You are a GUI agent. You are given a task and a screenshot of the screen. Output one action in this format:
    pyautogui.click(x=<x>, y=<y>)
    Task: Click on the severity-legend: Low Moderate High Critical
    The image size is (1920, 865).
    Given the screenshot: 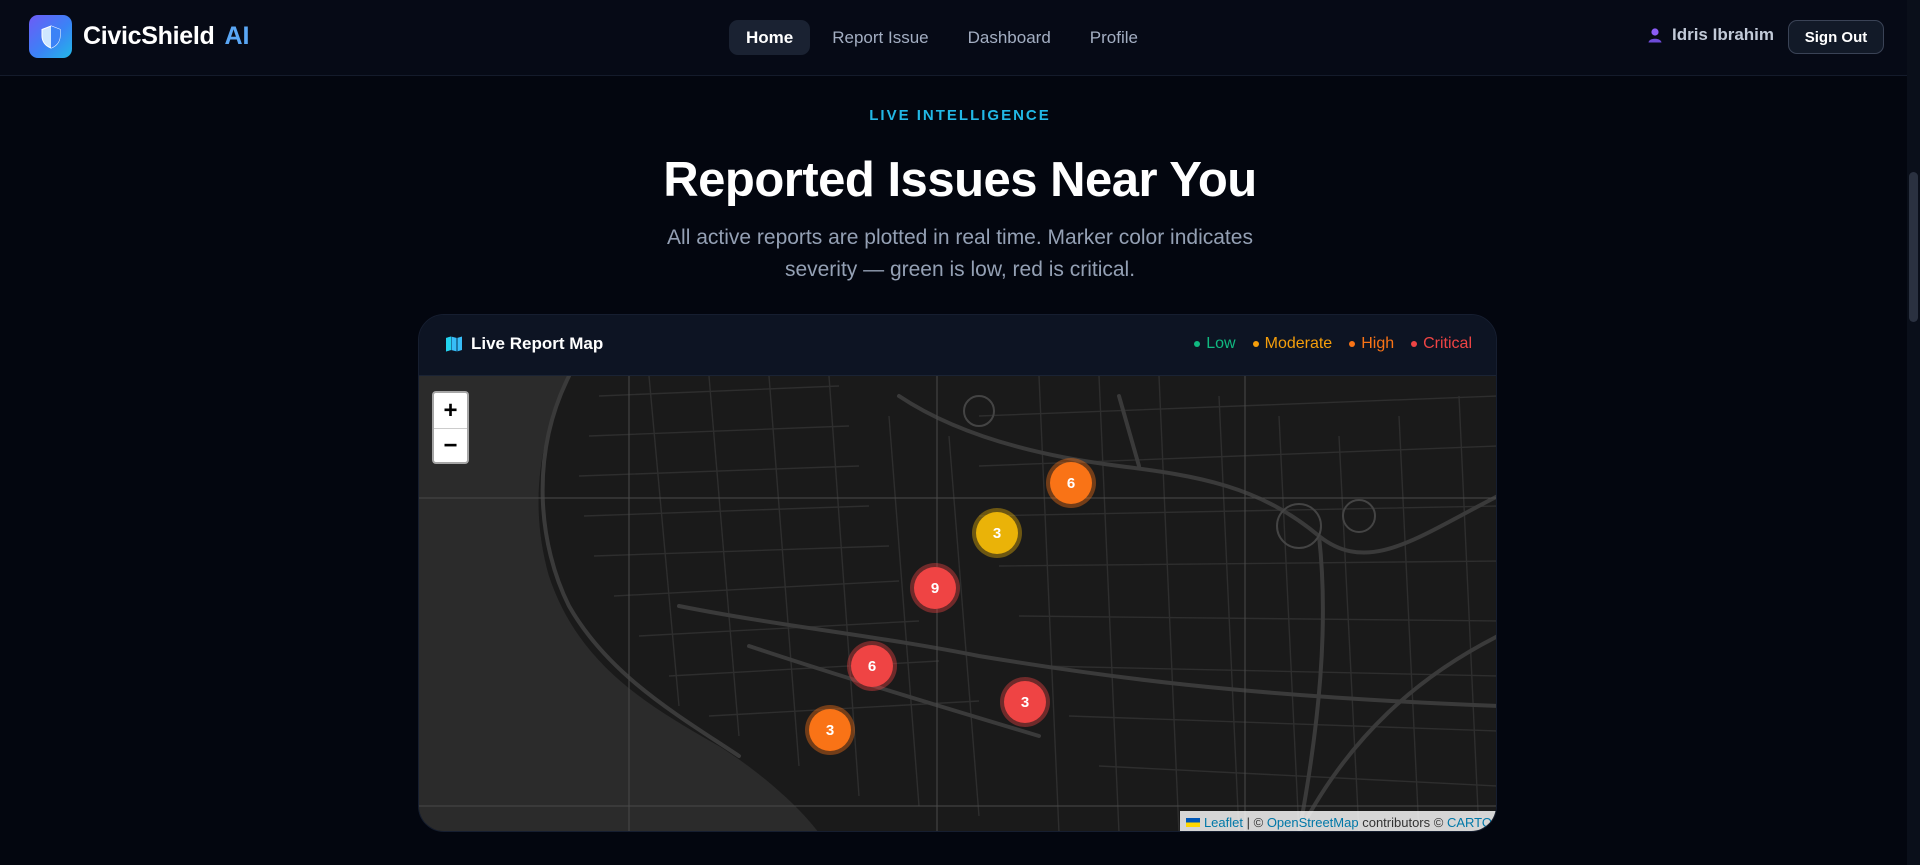 What is the action you would take?
    pyautogui.click(x=1324, y=344)
    